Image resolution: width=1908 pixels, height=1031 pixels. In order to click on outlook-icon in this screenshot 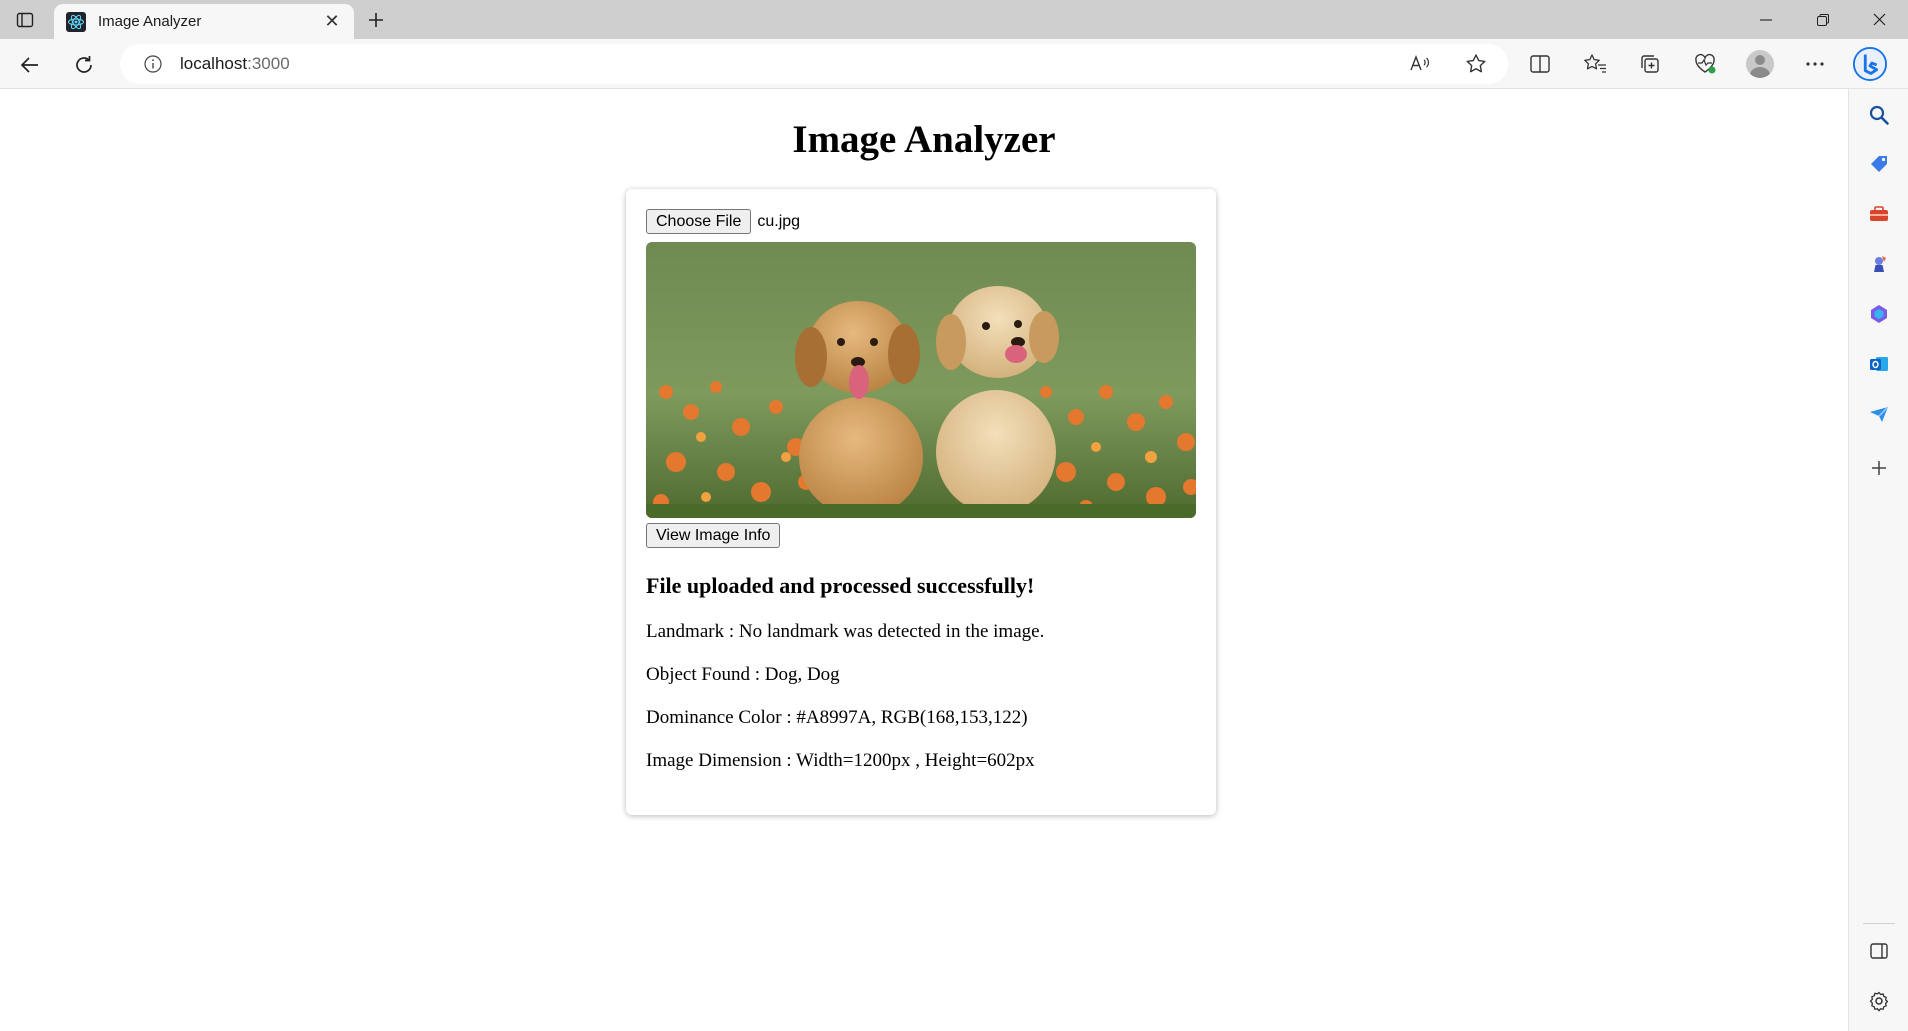, I will do `click(1879, 364)`.